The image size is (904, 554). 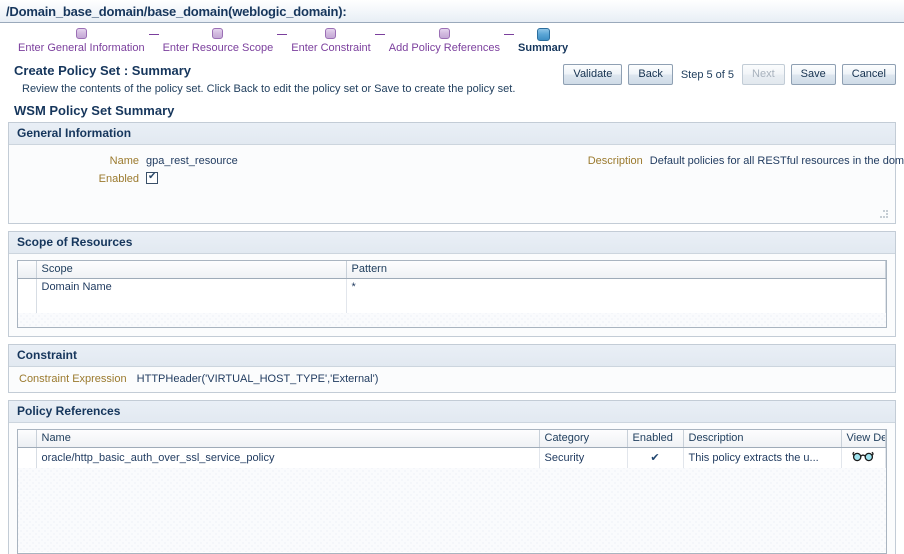 What do you see at coordinates (616, 287) in the screenshot?
I see `scope-cell-pattern: *` at bounding box center [616, 287].